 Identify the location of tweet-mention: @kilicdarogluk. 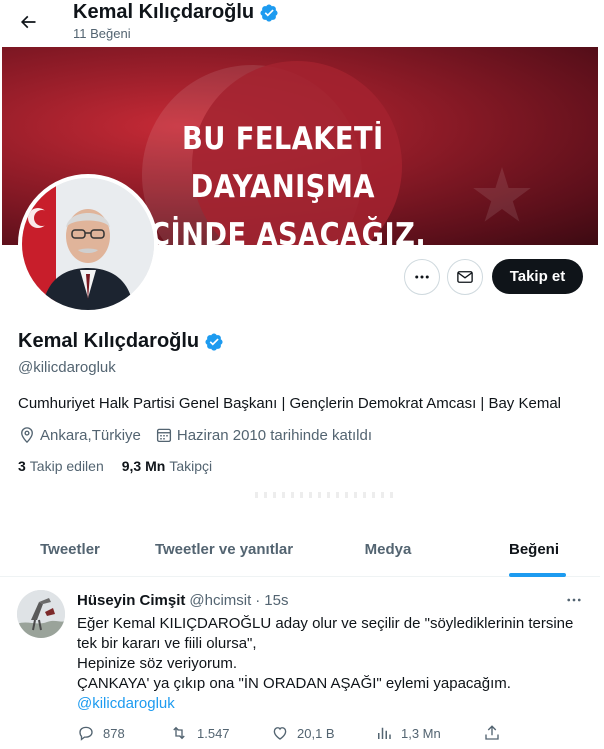
(334, 704).